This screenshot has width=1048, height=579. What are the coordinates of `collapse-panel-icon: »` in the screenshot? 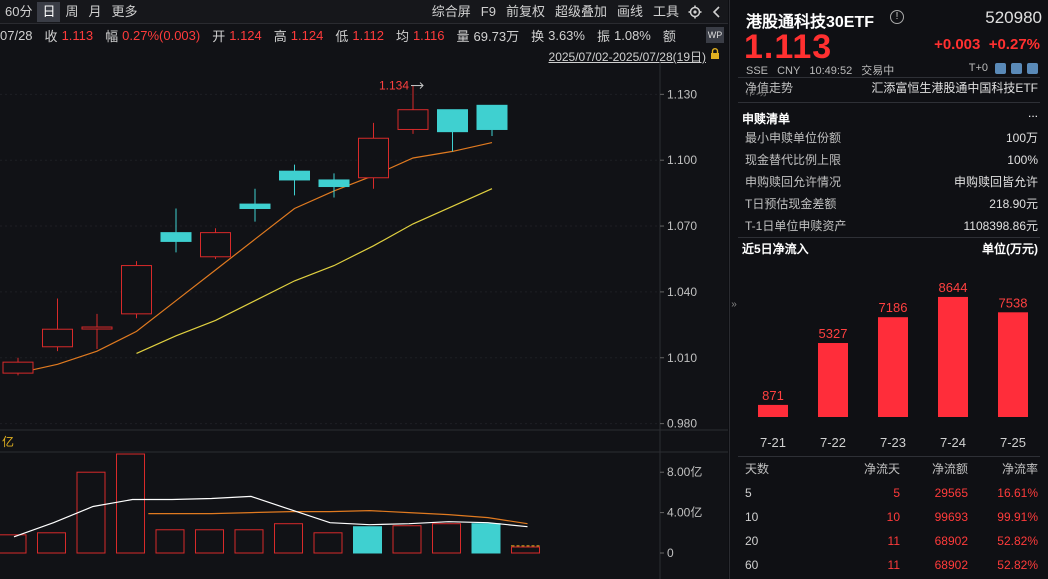 It's located at (734, 305).